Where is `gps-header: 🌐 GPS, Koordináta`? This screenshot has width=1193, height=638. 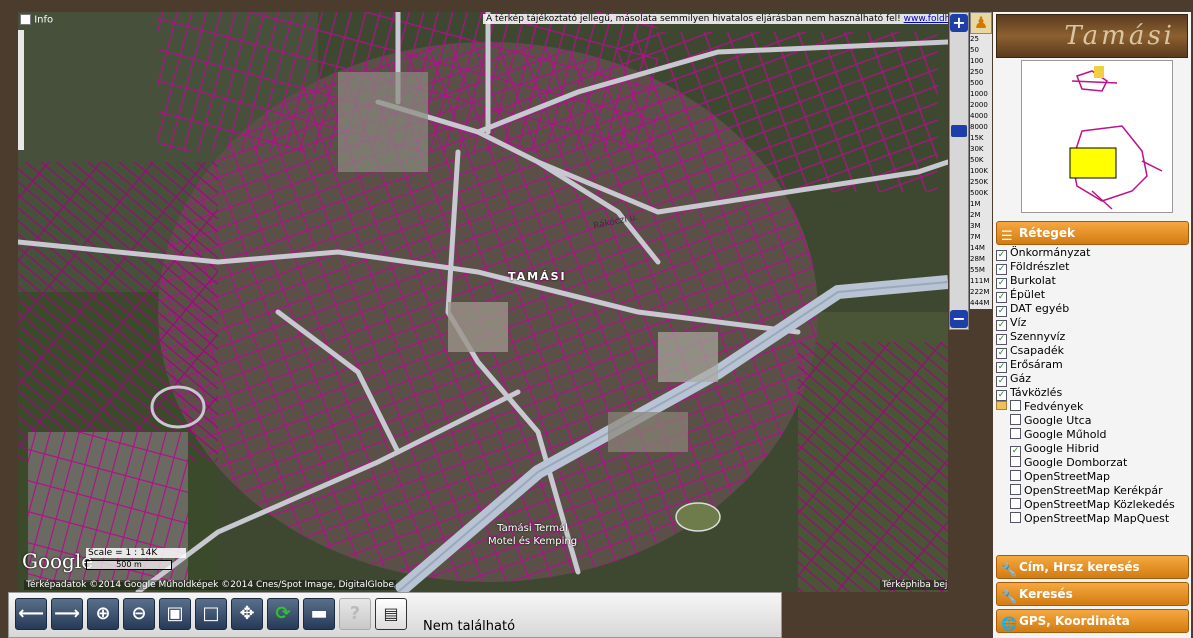 gps-header: 🌐 GPS, Koordináta is located at coordinates (1092, 621).